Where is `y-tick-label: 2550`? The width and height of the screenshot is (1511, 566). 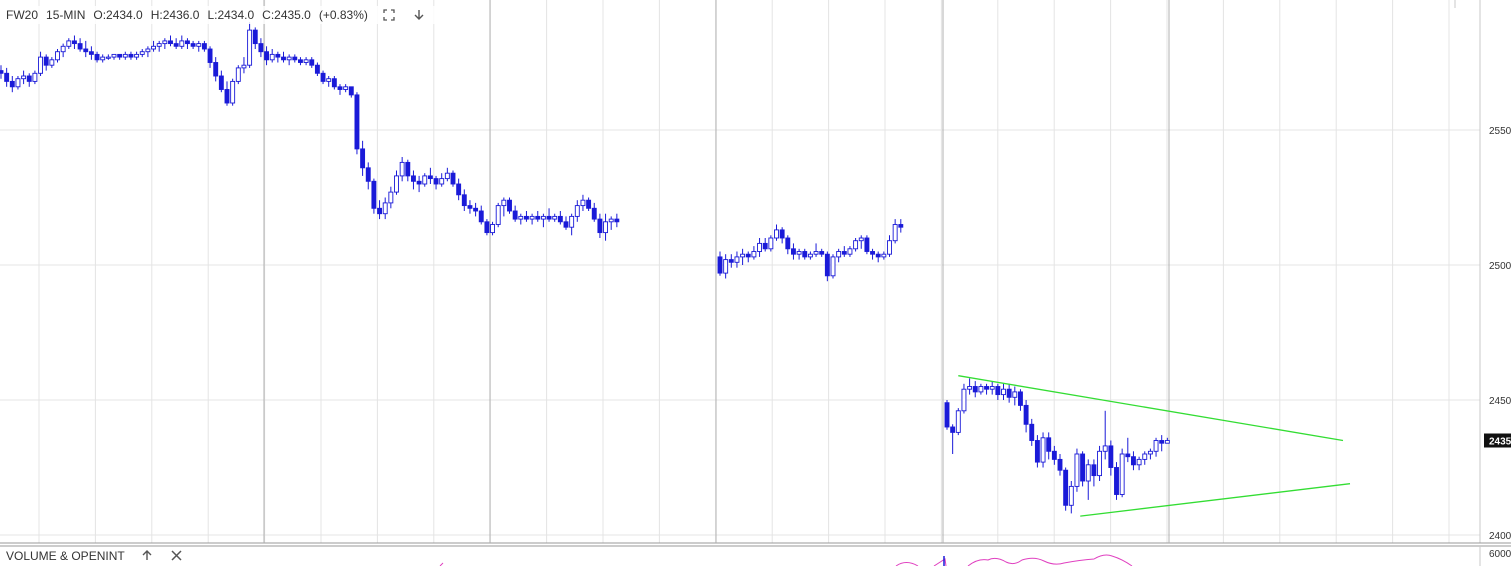
y-tick-label: 2550 is located at coordinates (1500, 131).